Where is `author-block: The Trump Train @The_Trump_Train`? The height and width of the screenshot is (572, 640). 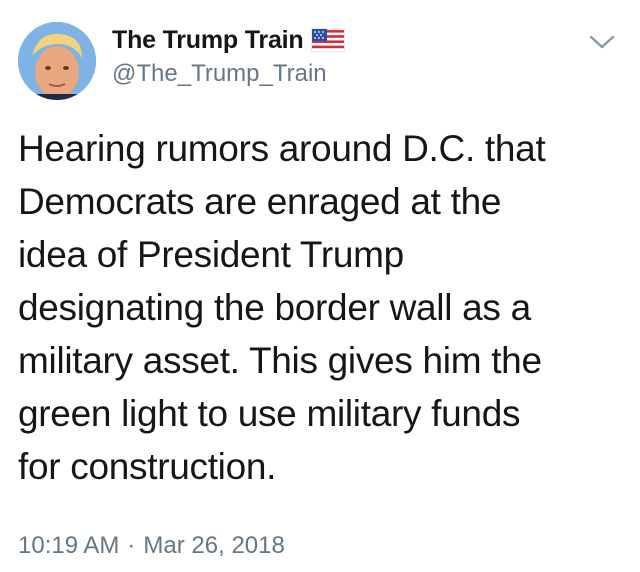
author-block: The Trump Train @The_Trump_Train is located at coordinates (229, 56).